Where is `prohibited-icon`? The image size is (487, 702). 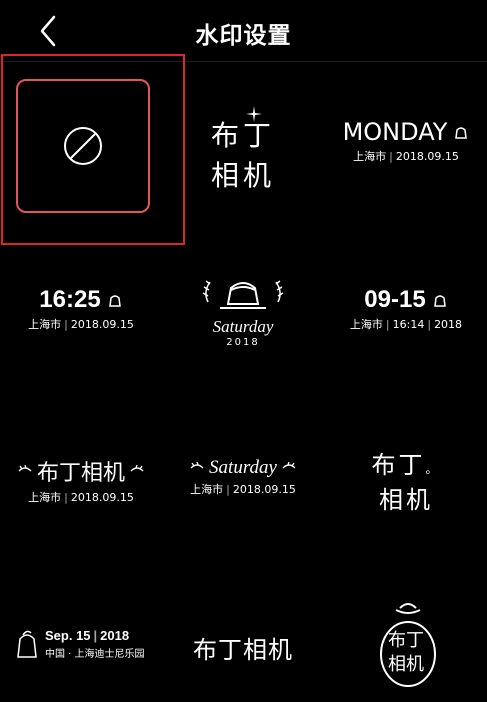 prohibited-icon is located at coordinates (83, 146).